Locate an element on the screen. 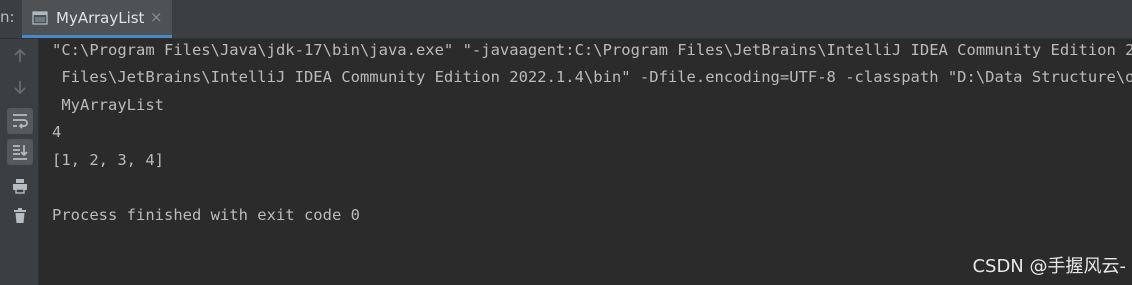 The image size is (1132, 285). watermark: CSDN @手握风云- is located at coordinates (1049, 266).